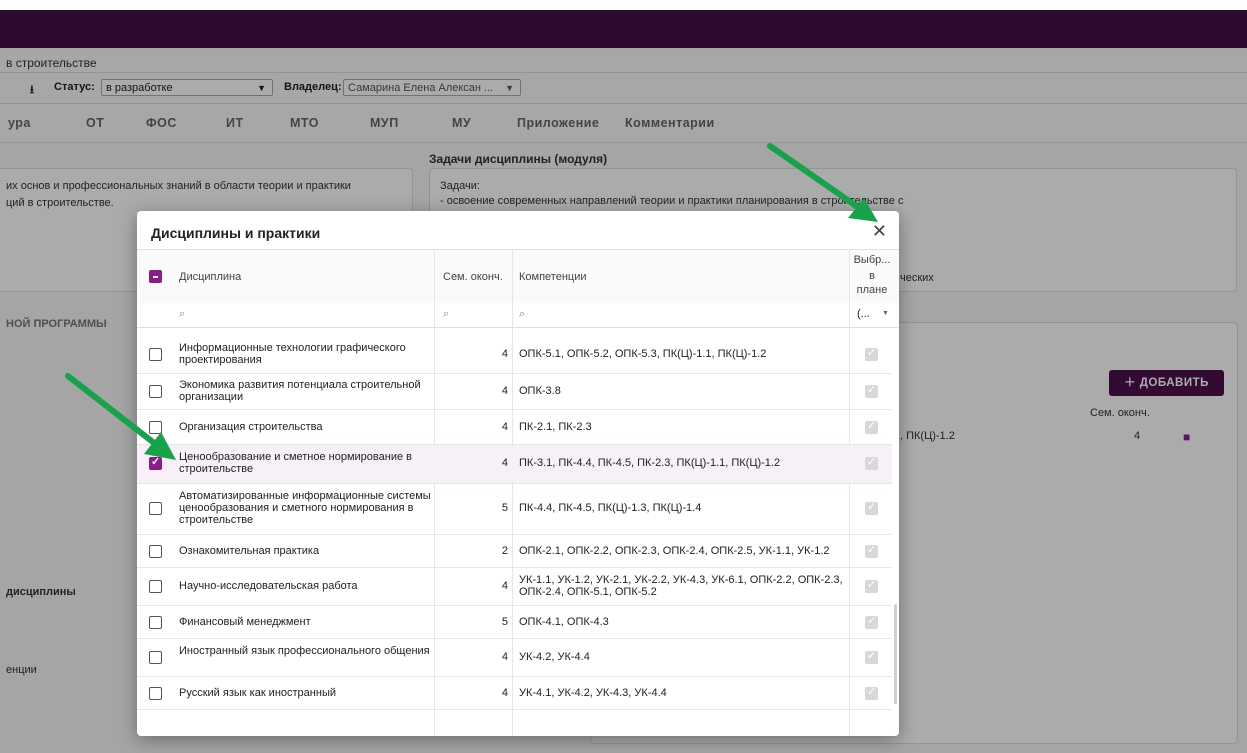 This screenshot has width=1247, height=753. Describe the element at coordinates (504, 551) in the screenshot. I see `row-sem: 2` at that location.